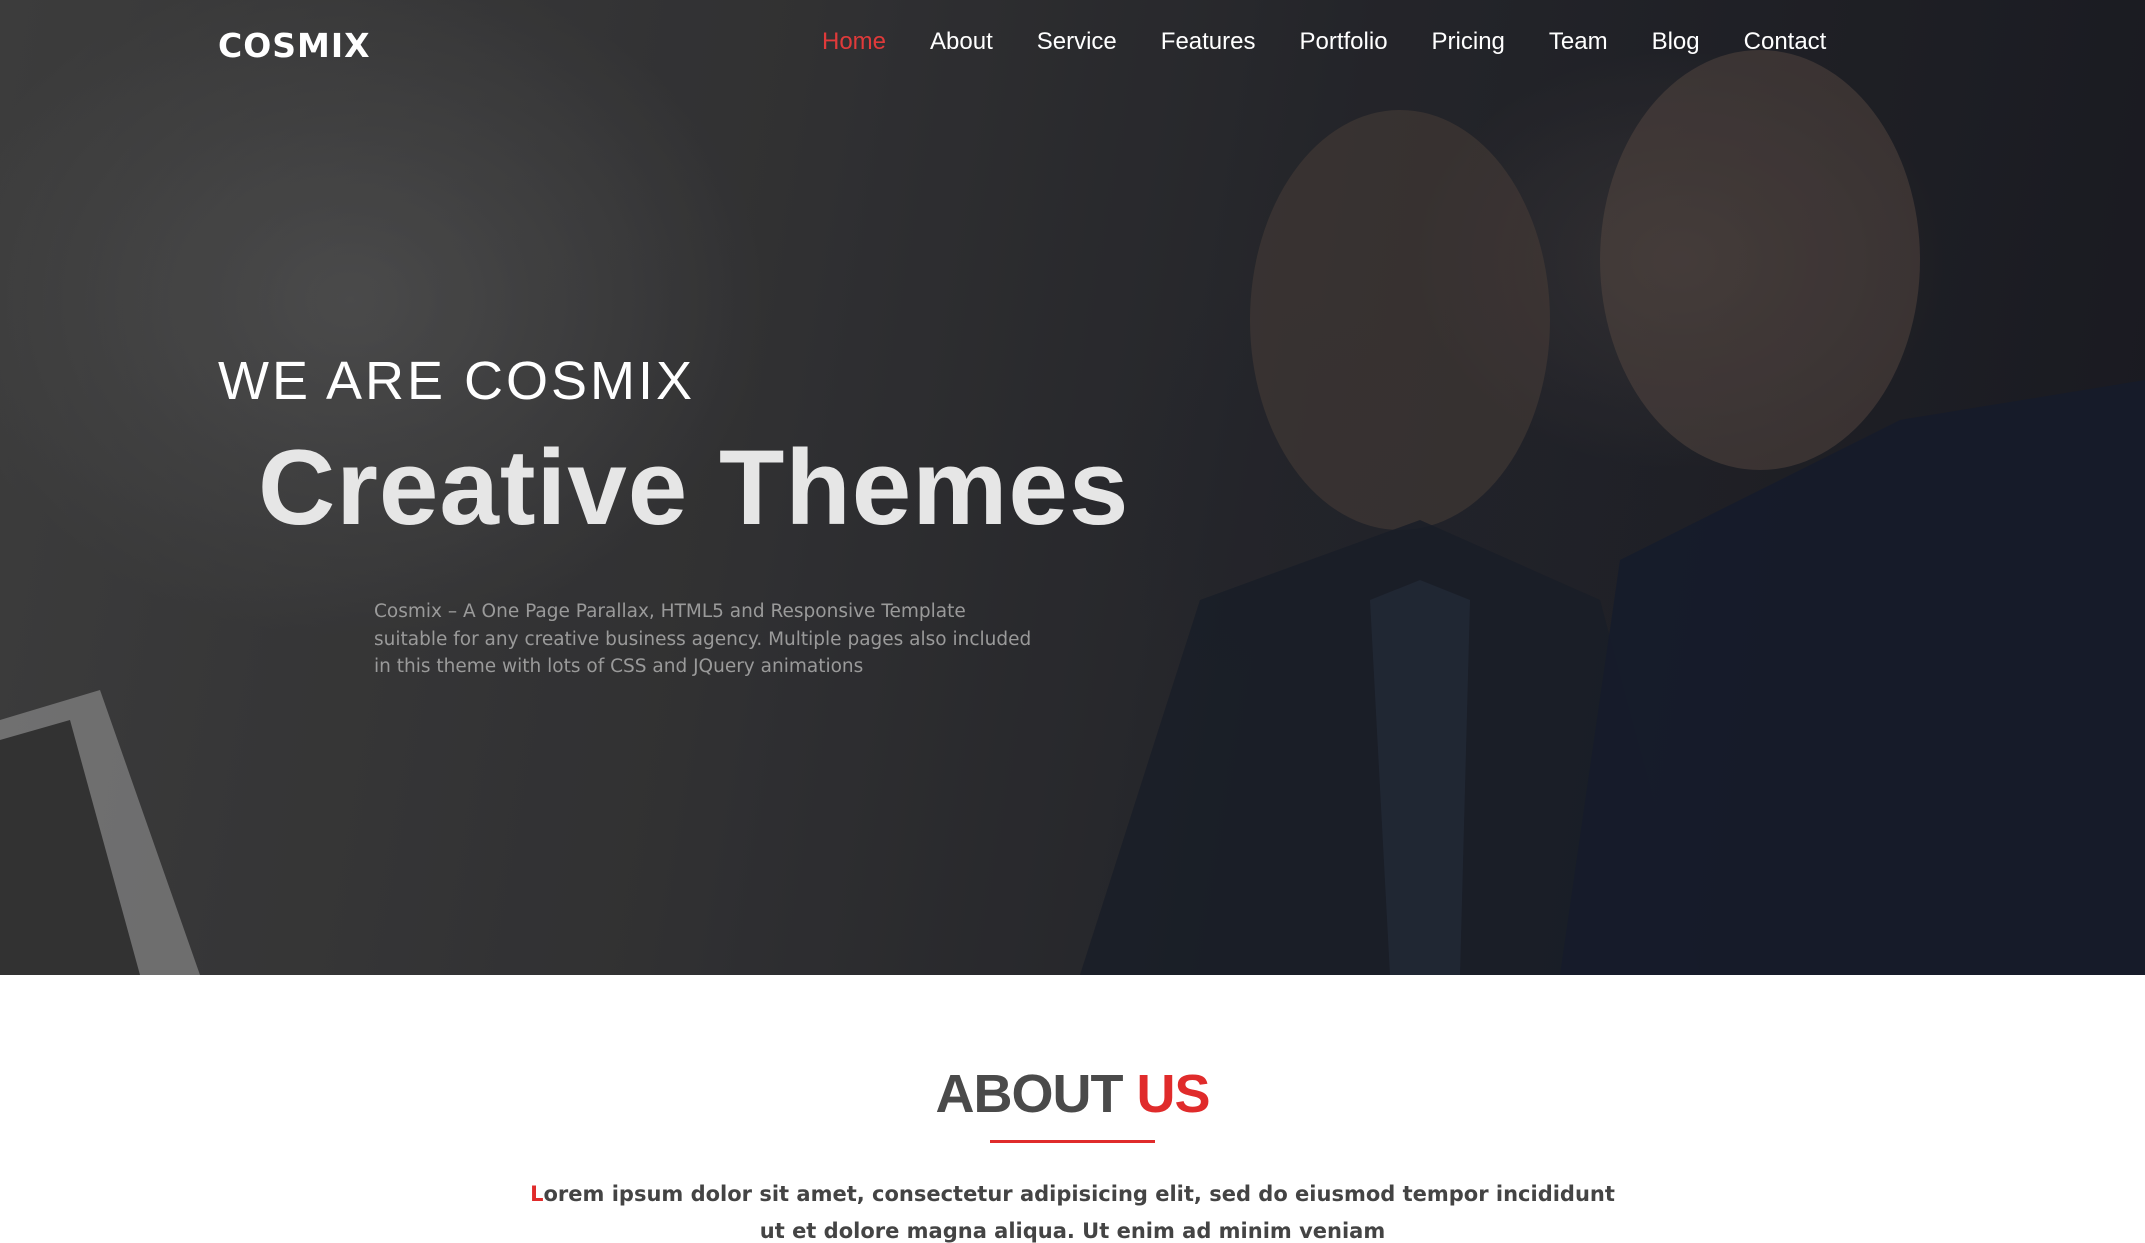 This screenshot has width=2145, height=1243. Describe the element at coordinates (1077, 42) in the screenshot. I see `nav-service: Service` at that location.